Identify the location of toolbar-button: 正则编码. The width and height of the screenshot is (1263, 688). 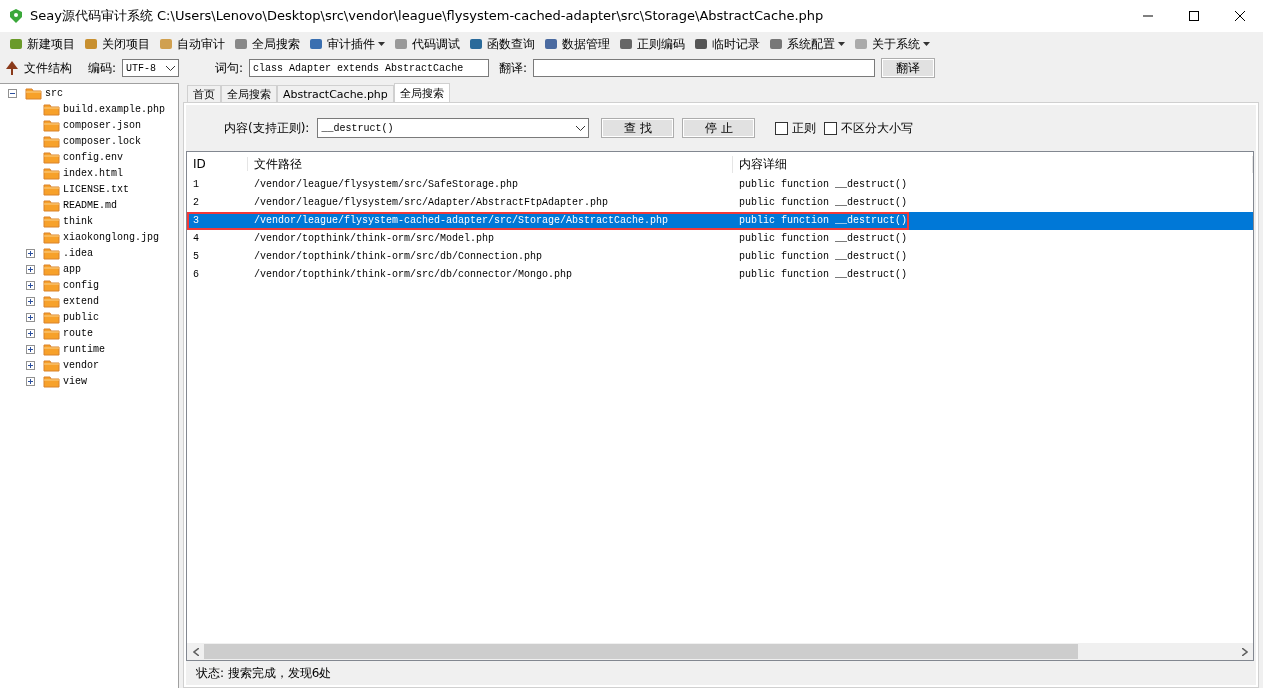
(651, 44).